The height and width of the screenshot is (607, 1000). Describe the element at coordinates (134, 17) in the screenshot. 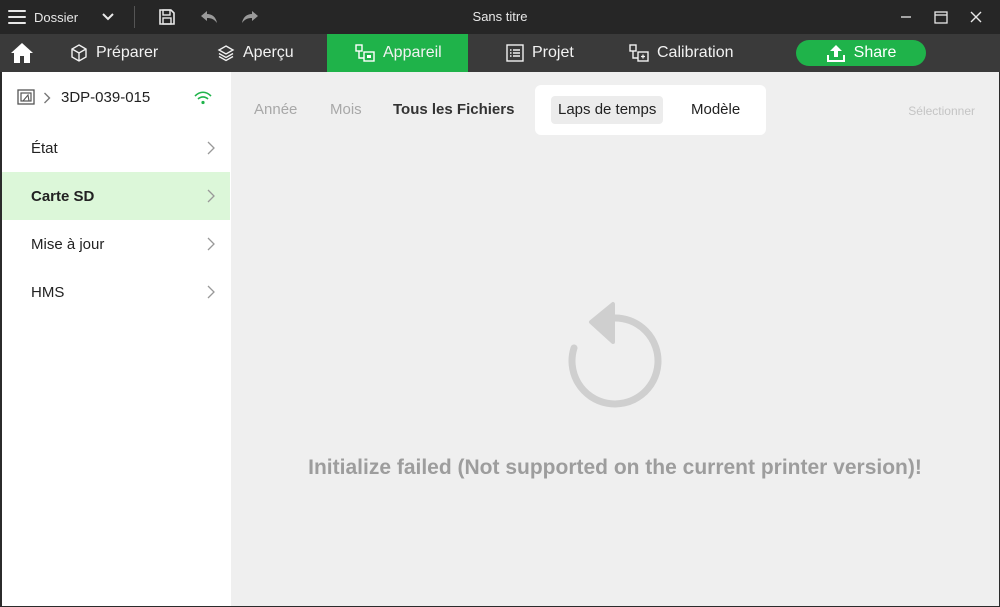

I see `toolbar-separator` at that location.